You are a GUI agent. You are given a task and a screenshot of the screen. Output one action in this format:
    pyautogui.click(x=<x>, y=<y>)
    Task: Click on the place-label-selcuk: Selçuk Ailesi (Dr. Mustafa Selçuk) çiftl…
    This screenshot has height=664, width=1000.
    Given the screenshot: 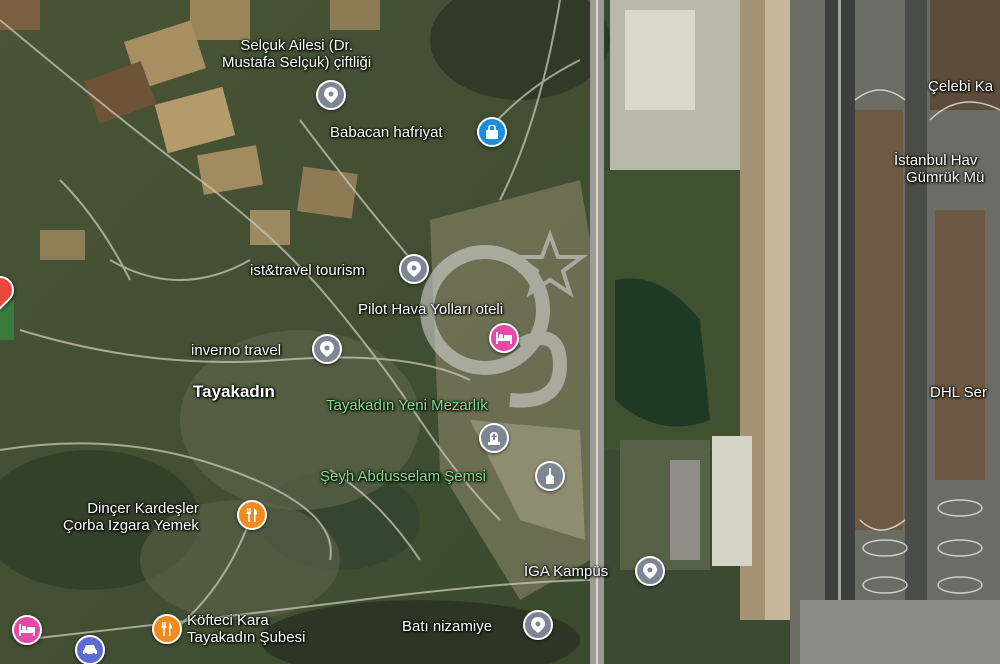 What is the action you would take?
    pyautogui.click(x=296, y=54)
    